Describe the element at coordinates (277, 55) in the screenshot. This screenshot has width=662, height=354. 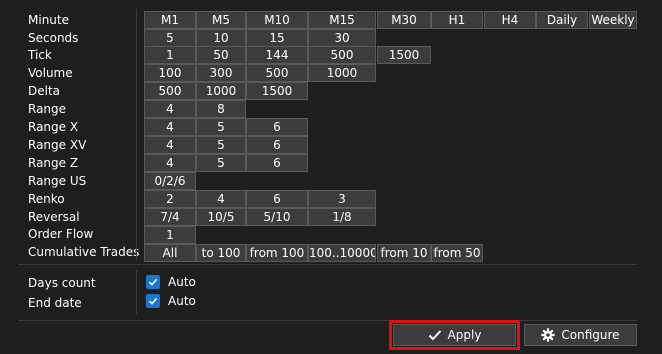
I see `tick-button-144: 144` at that location.